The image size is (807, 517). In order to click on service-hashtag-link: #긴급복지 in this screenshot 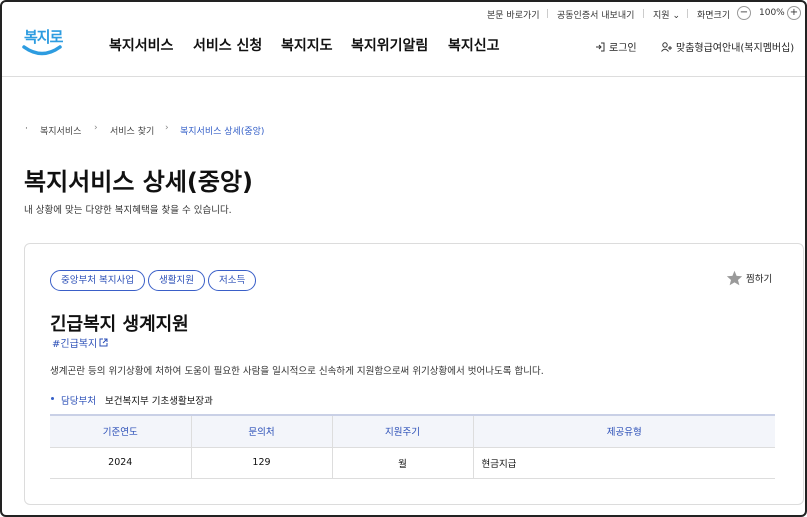, I will do `click(80, 342)`.